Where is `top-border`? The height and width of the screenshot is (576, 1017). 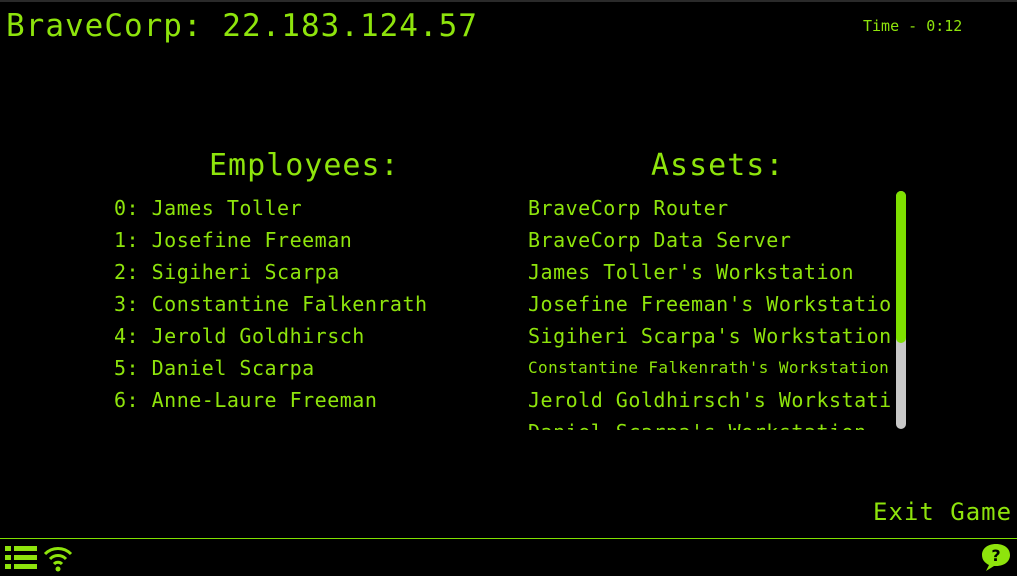
top-border is located at coordinates (508, 1).